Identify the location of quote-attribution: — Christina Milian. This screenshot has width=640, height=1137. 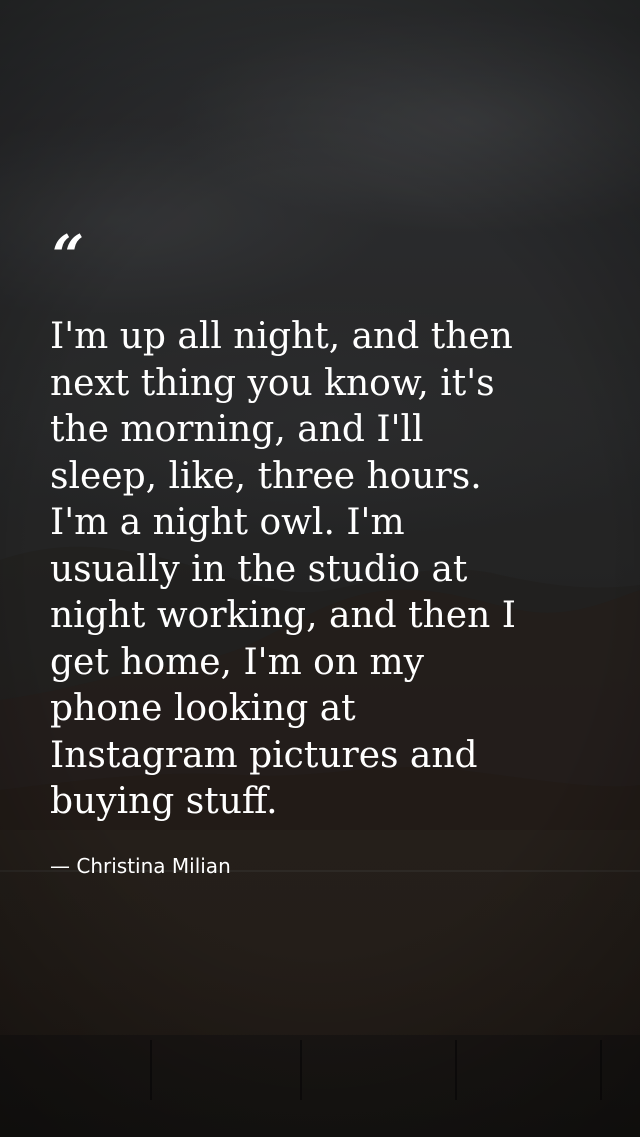
(140, 866).